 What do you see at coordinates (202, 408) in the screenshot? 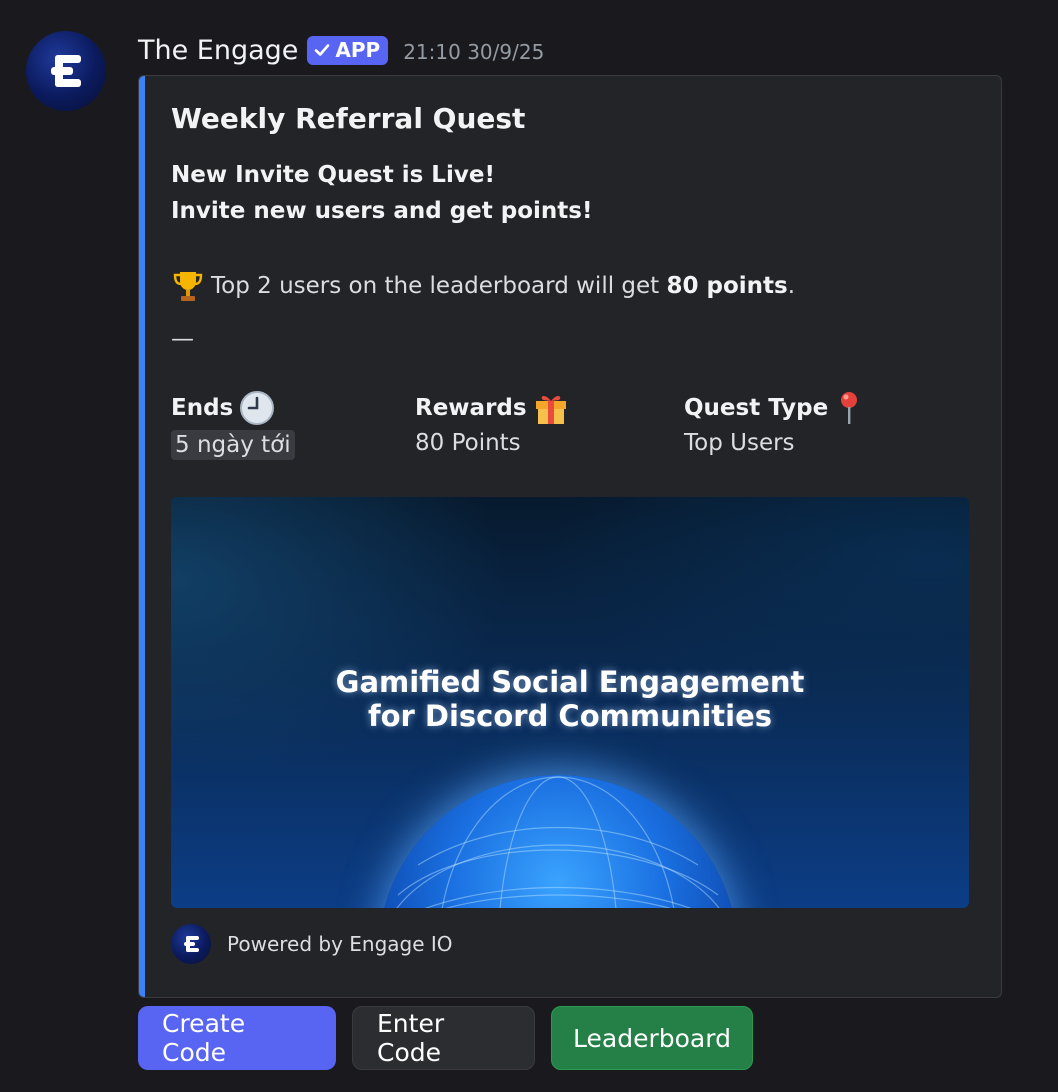
I see `field-ends-name: Ends` at bounding box center [202, 408].